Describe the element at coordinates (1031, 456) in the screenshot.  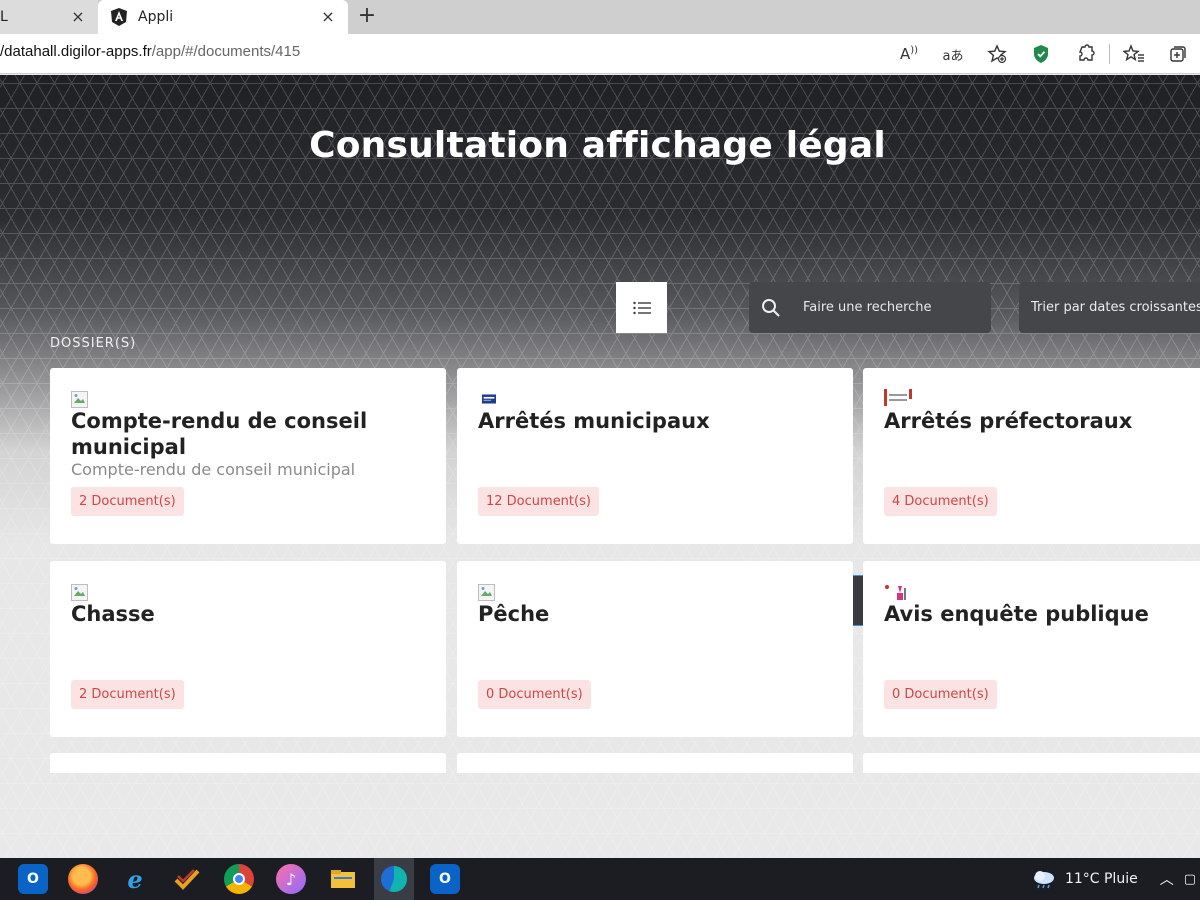
I see `folder-card-arretes-prefectoraux: Arrêtés préfectoraux 4 Document(s)` at that location.